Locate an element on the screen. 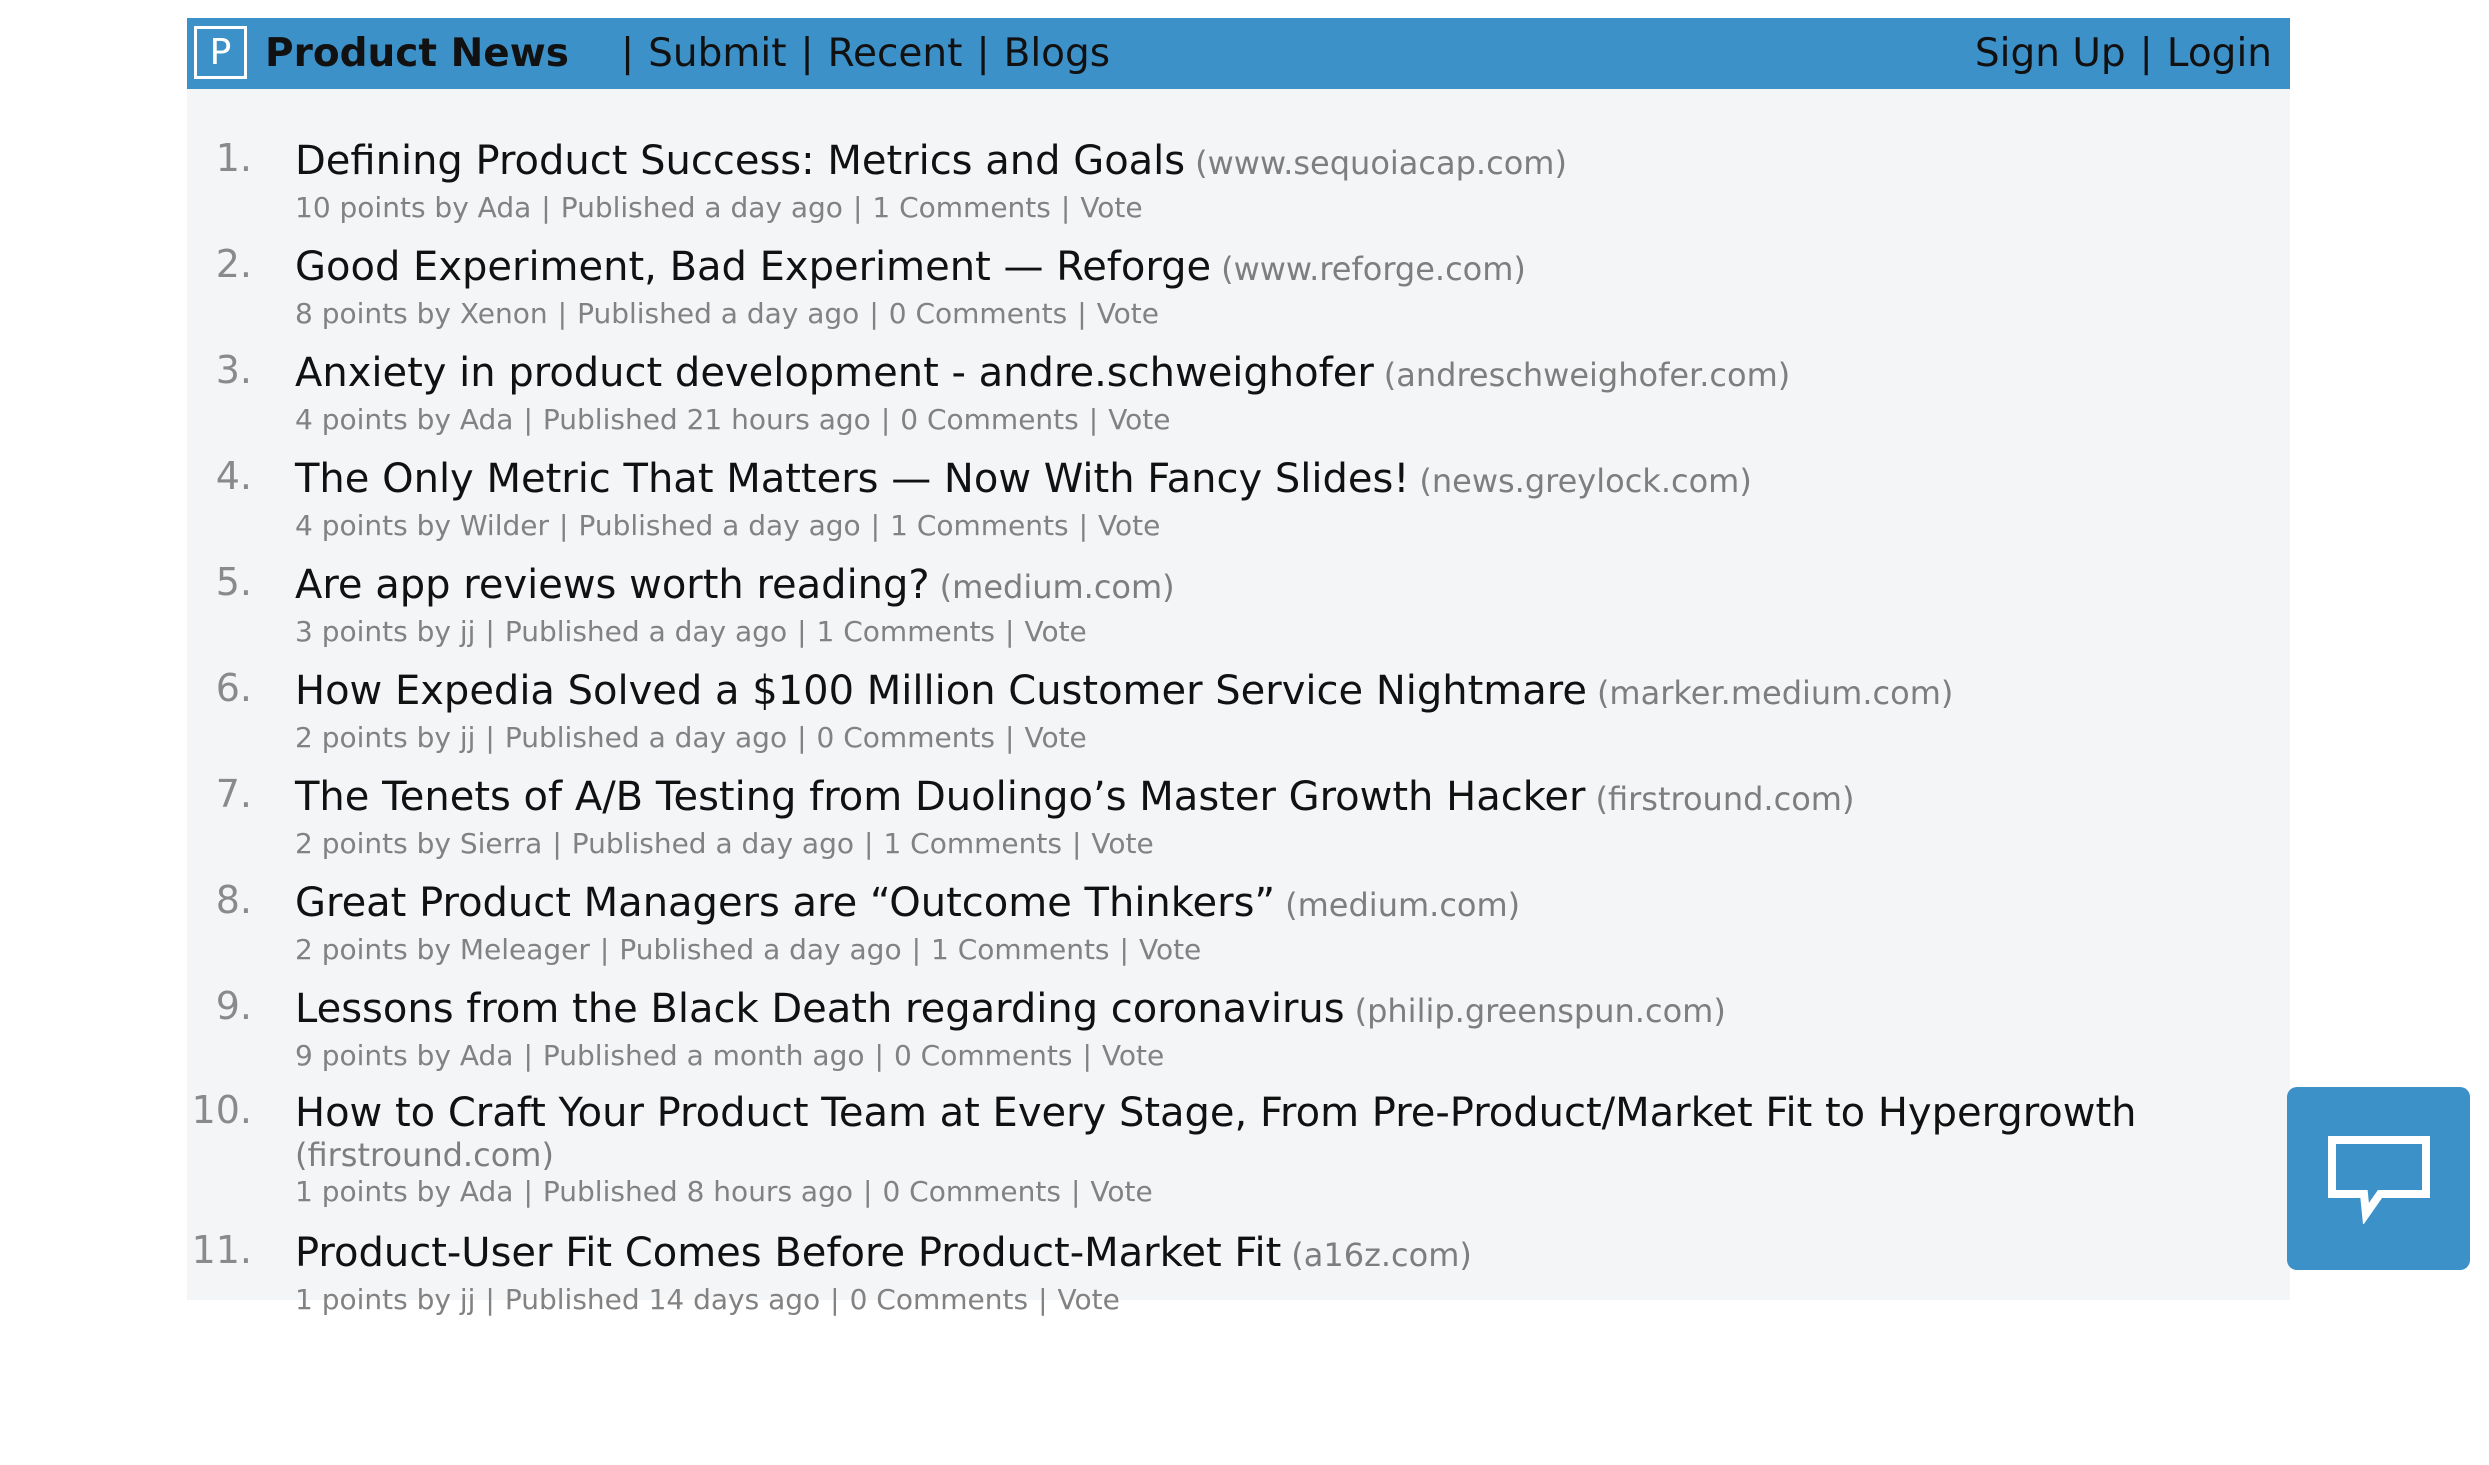  chat-widget-button is located at coordinates (2378, 1178).